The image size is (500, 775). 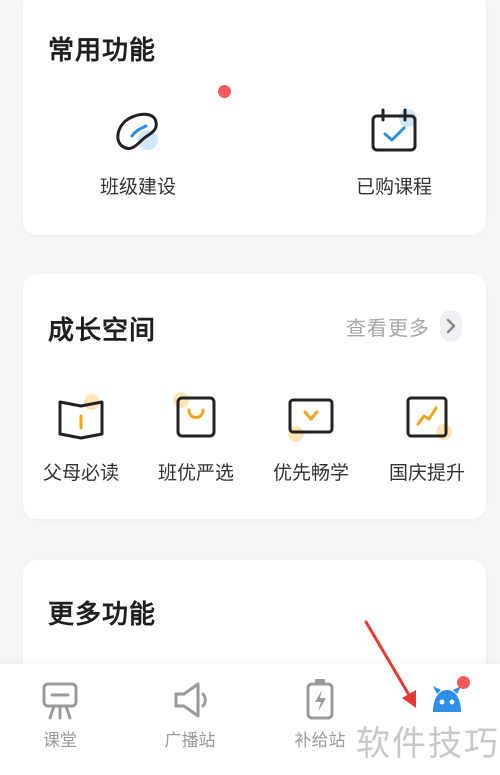 I want to click on classroom-screen-icon, so click(x=60, y=700).